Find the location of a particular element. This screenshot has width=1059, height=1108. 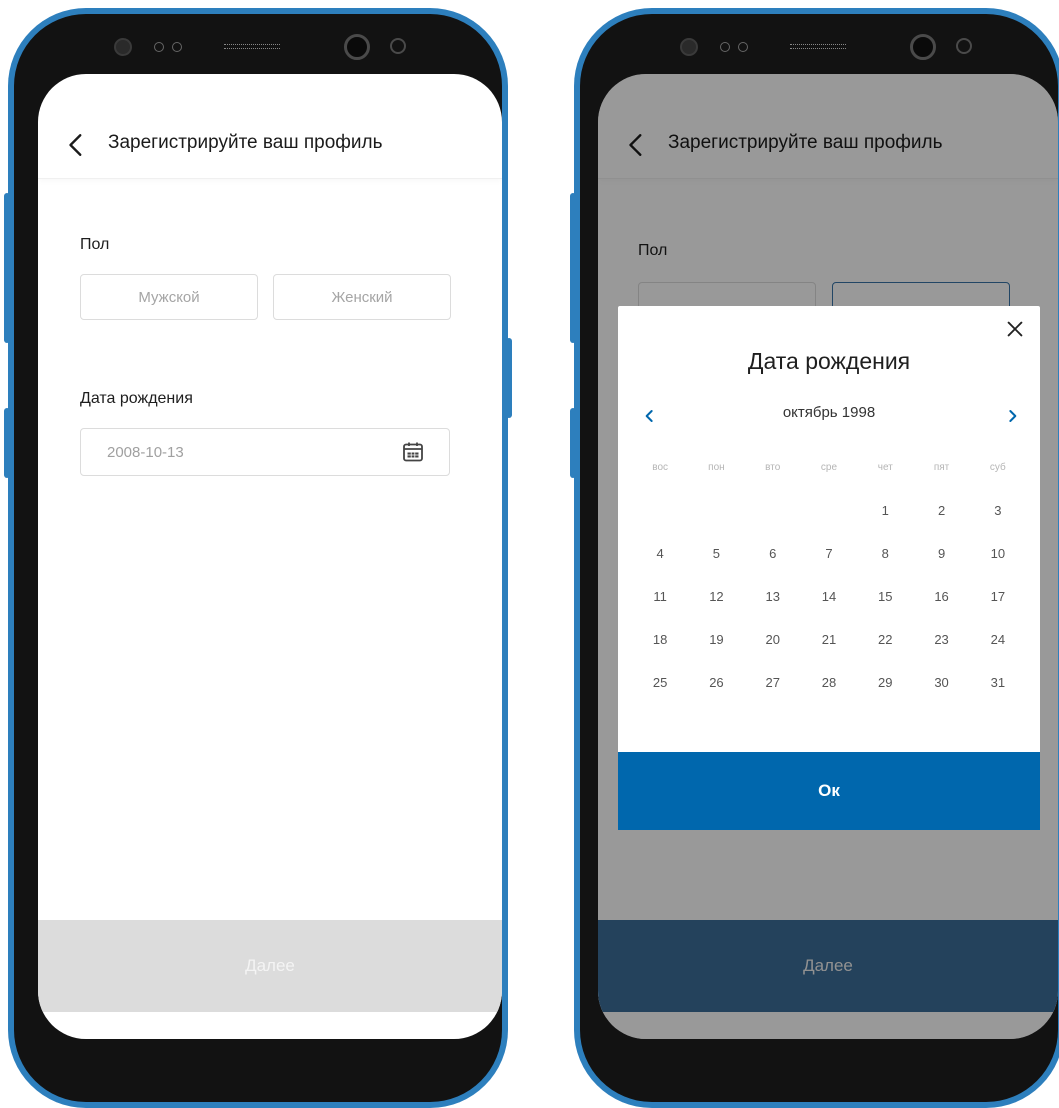

power-button is located at coordinates (509, 378).